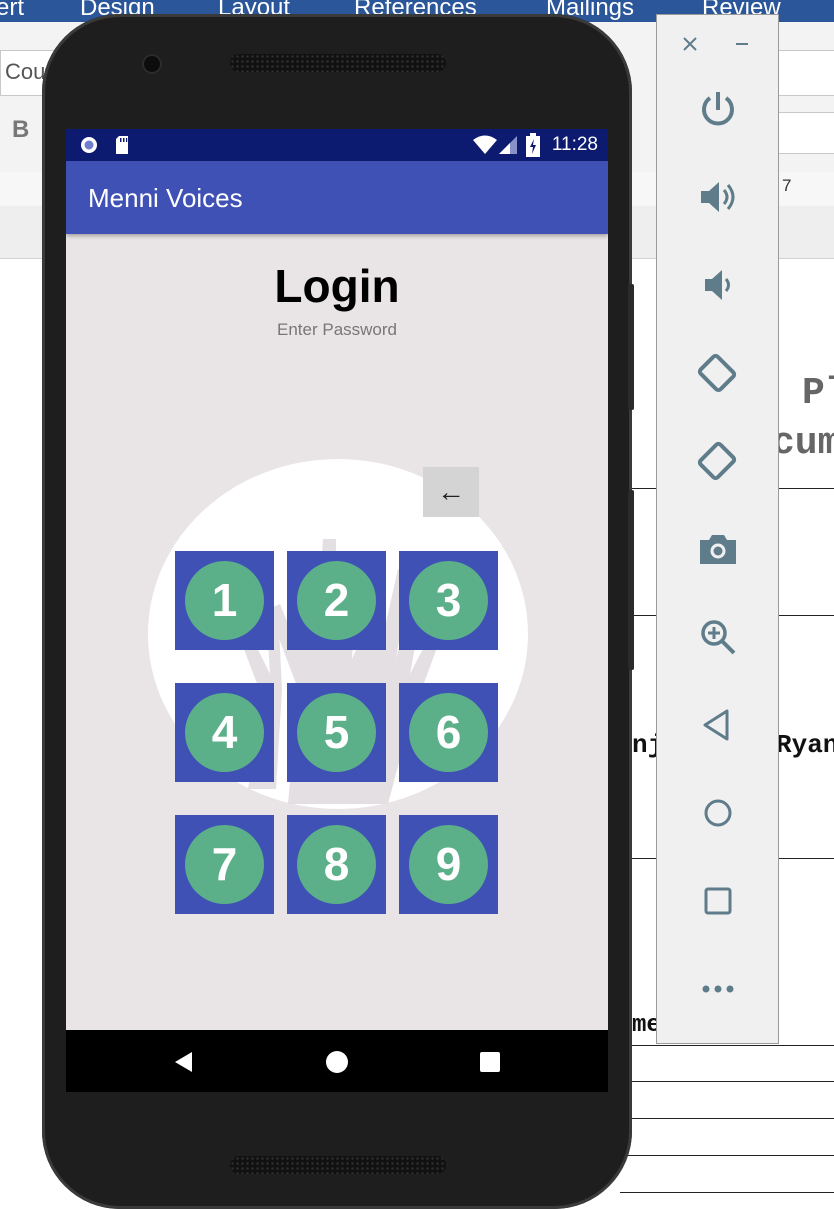 Image resolution: width=834 pixels, height=1209 pixels. I want to click on keypad-digit: 7, so click(224, 864).